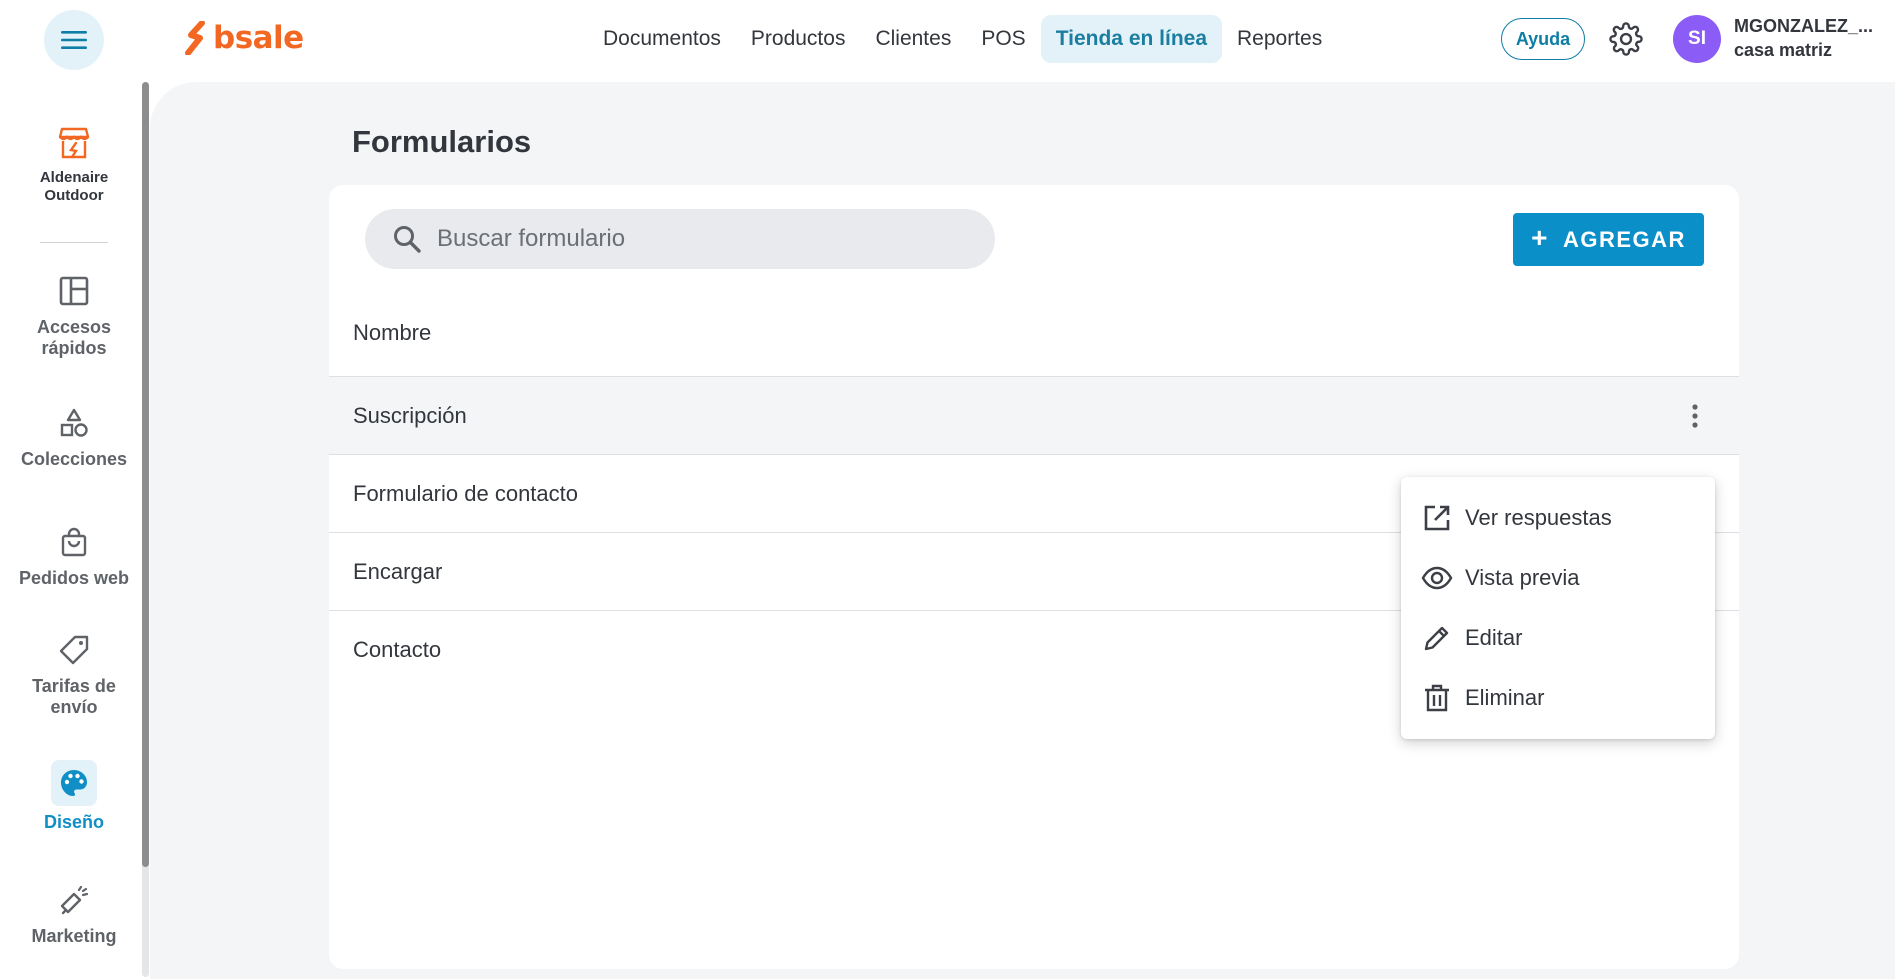 The height and width of the screenshot is (979, 1895). I want to click on more-vertical-icon, so click(1695, 416).